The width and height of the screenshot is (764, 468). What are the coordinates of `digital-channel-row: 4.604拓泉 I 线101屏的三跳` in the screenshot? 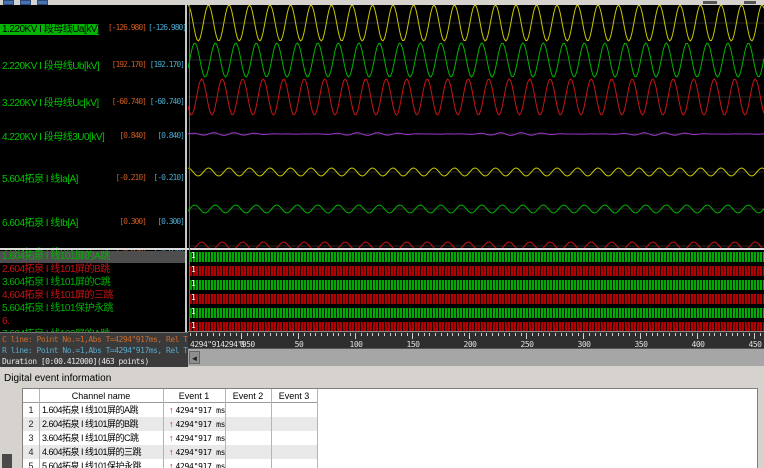 It's located at (92, 296).